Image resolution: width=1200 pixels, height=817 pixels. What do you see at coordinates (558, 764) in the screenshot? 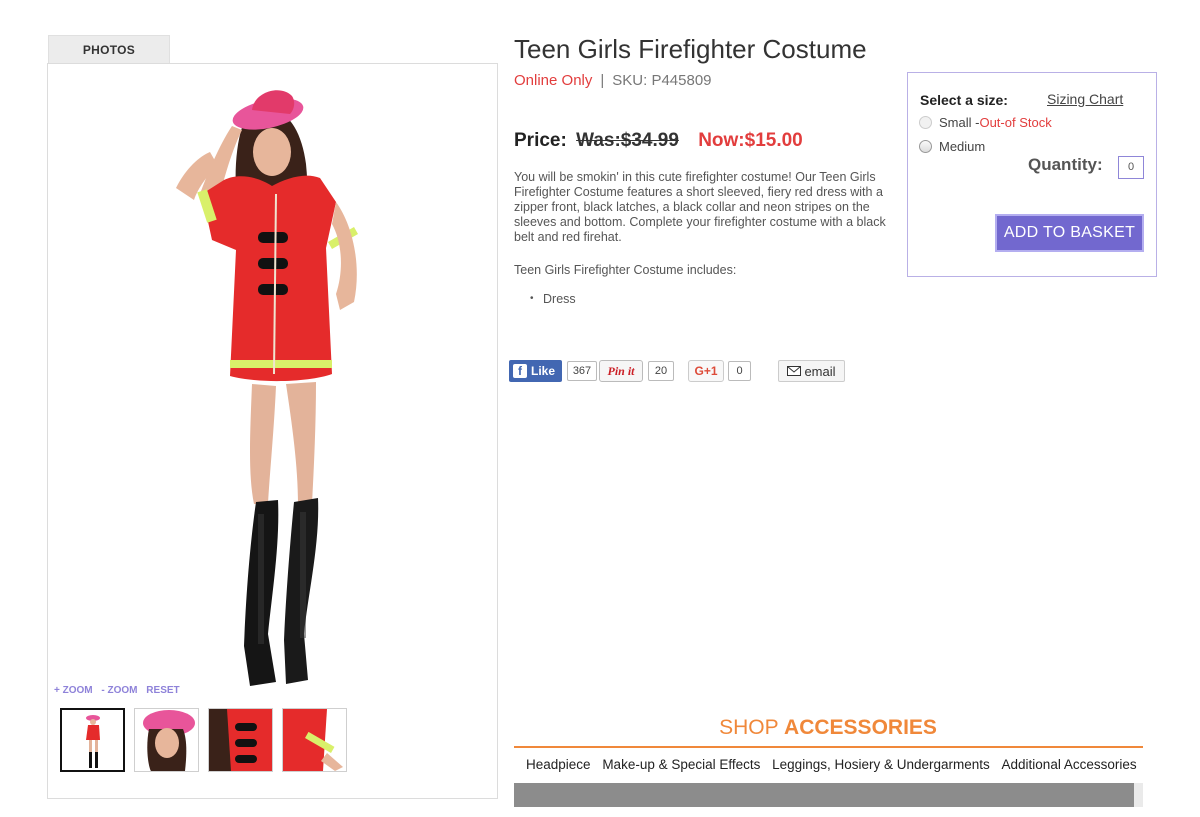
I see `tab-headpiece: Headpiece` at bounding box center [558, 764].